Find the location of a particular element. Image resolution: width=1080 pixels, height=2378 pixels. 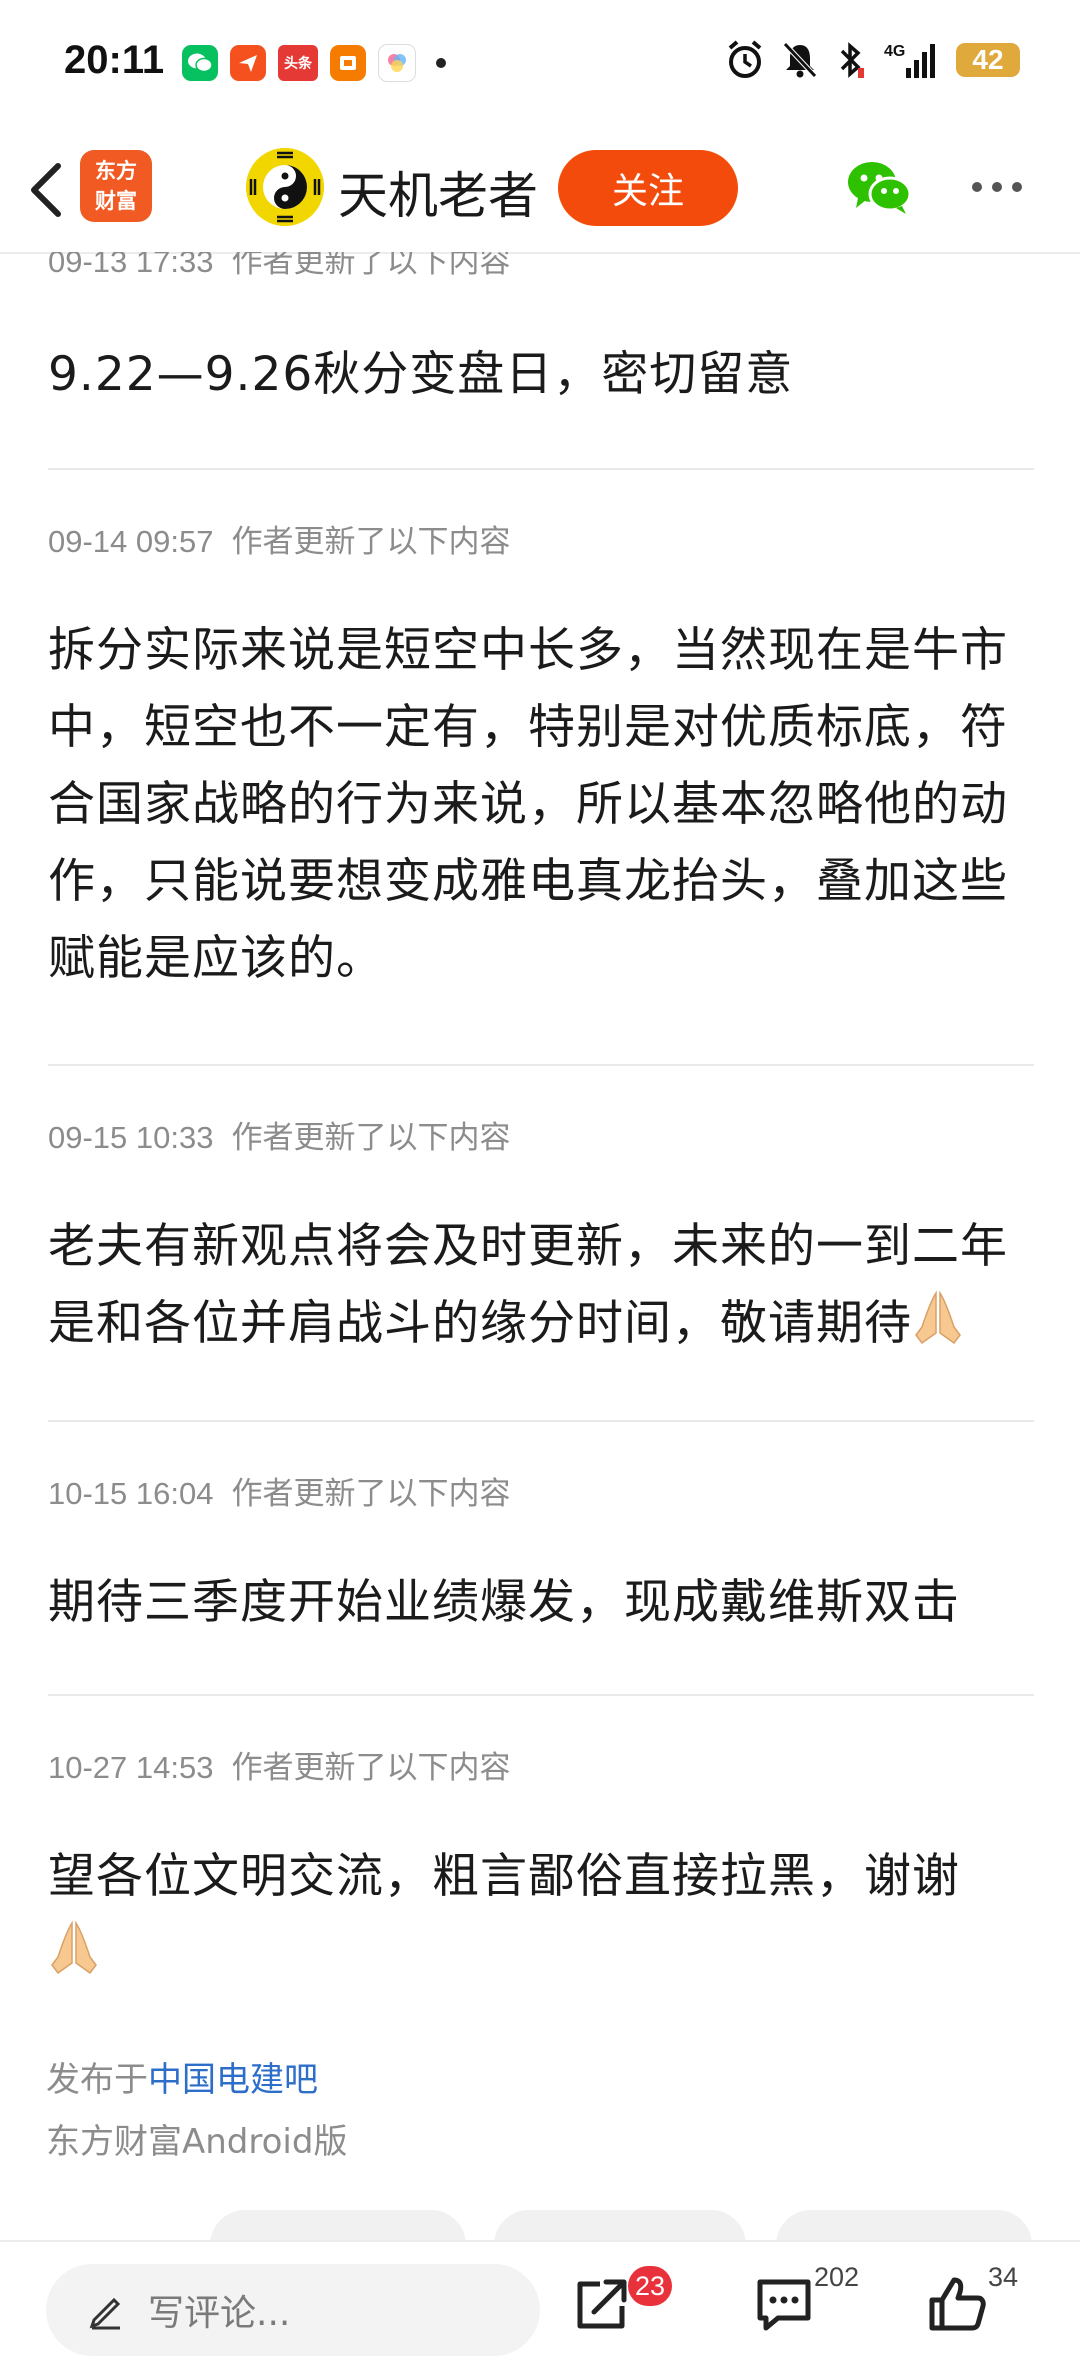

bottom-action-bar: 写评论... 23 202 34 is located at coordinates (540, 2309).